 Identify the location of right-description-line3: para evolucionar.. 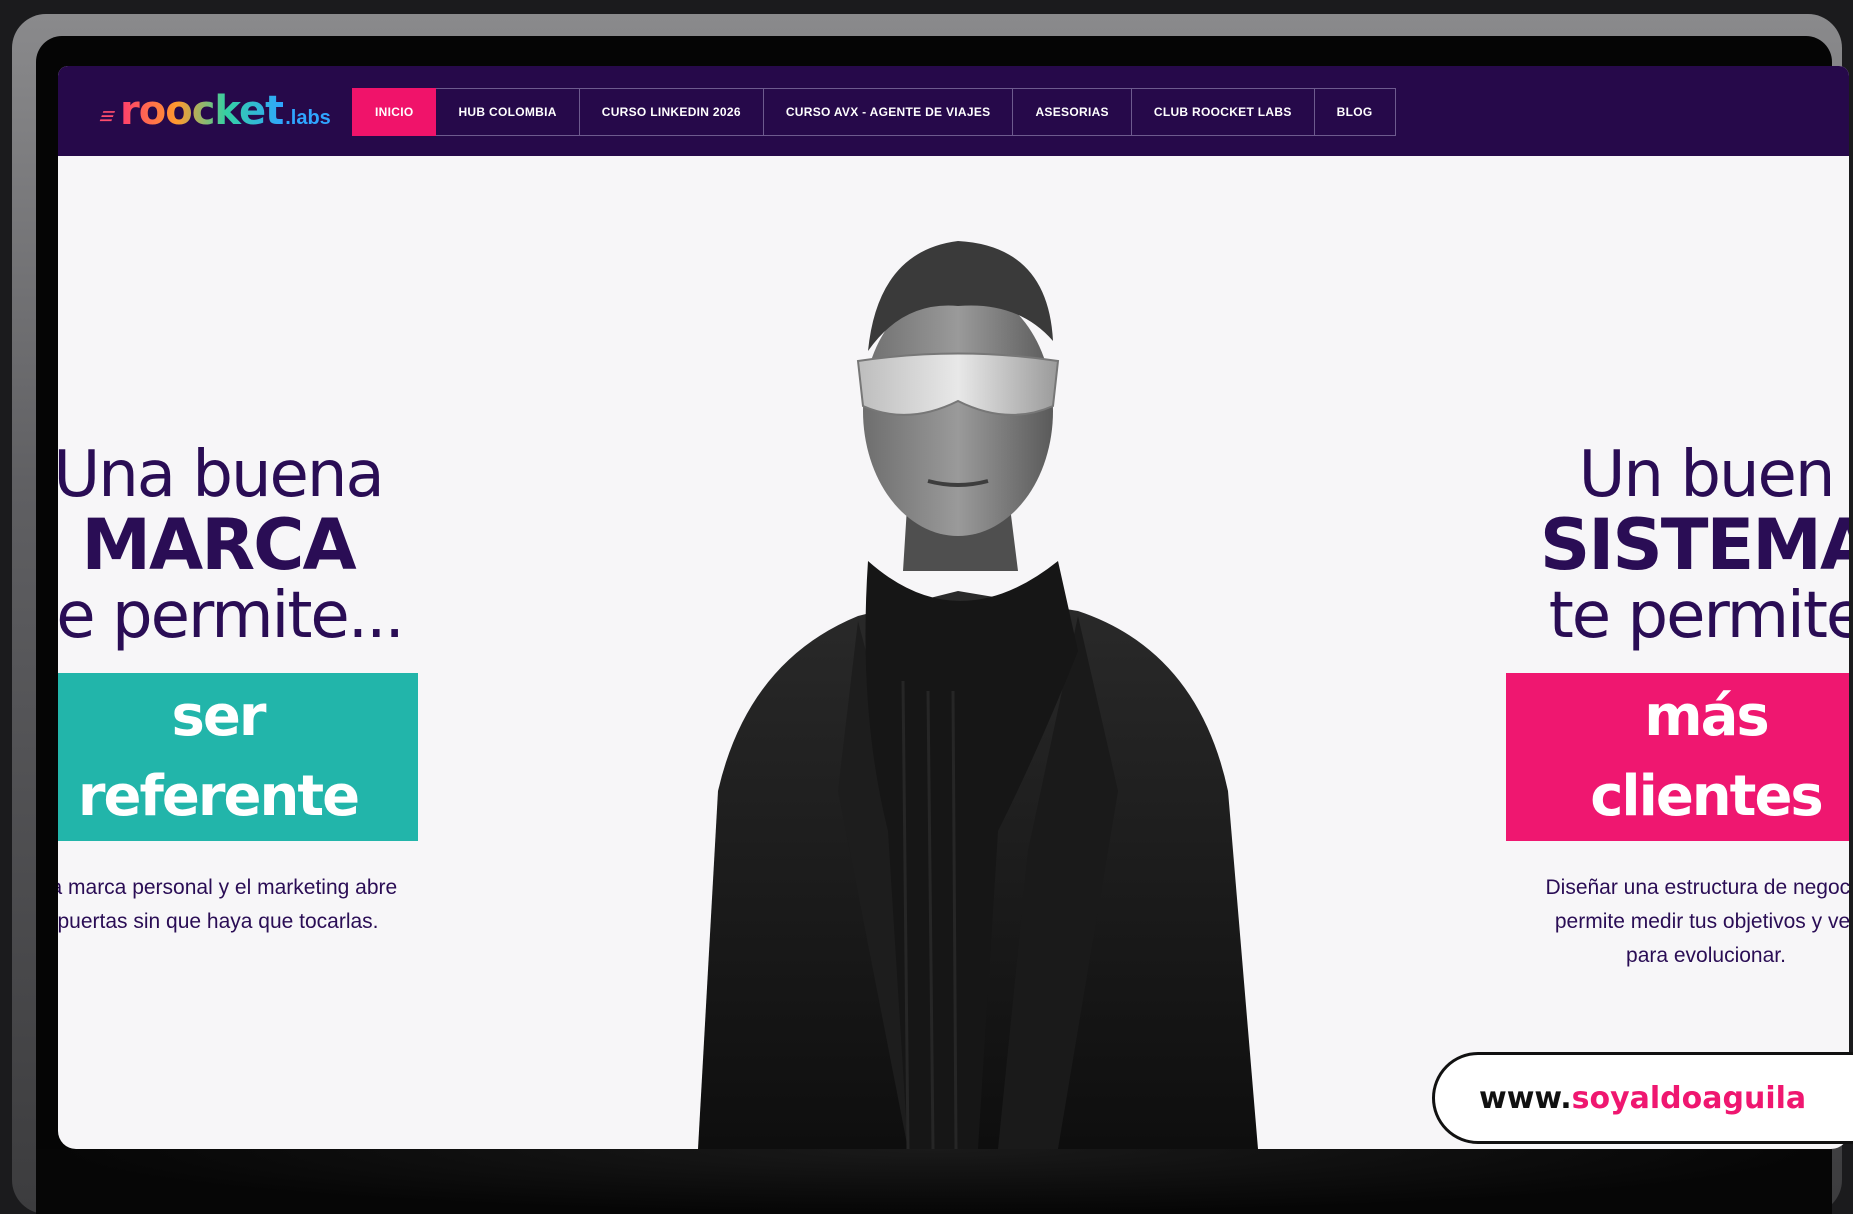
(1706, 955).